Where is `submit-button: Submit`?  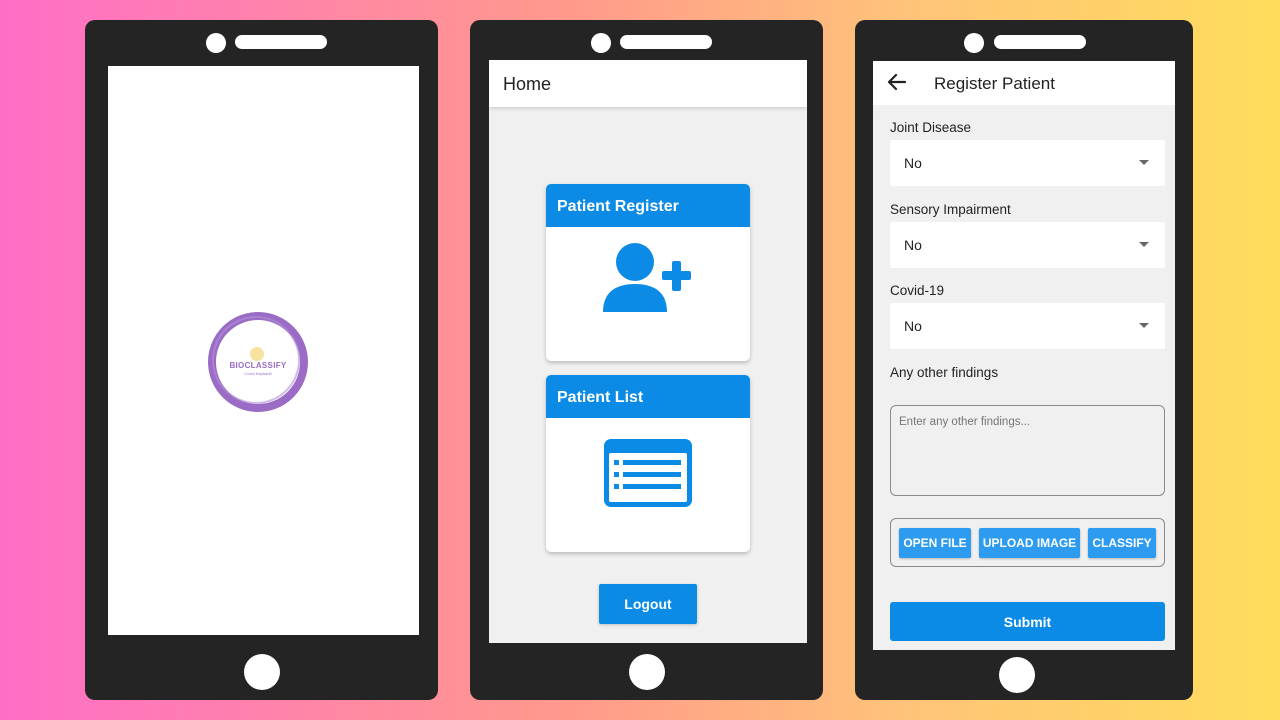
submit-button: Submit is located at coordinates (1027, 621).